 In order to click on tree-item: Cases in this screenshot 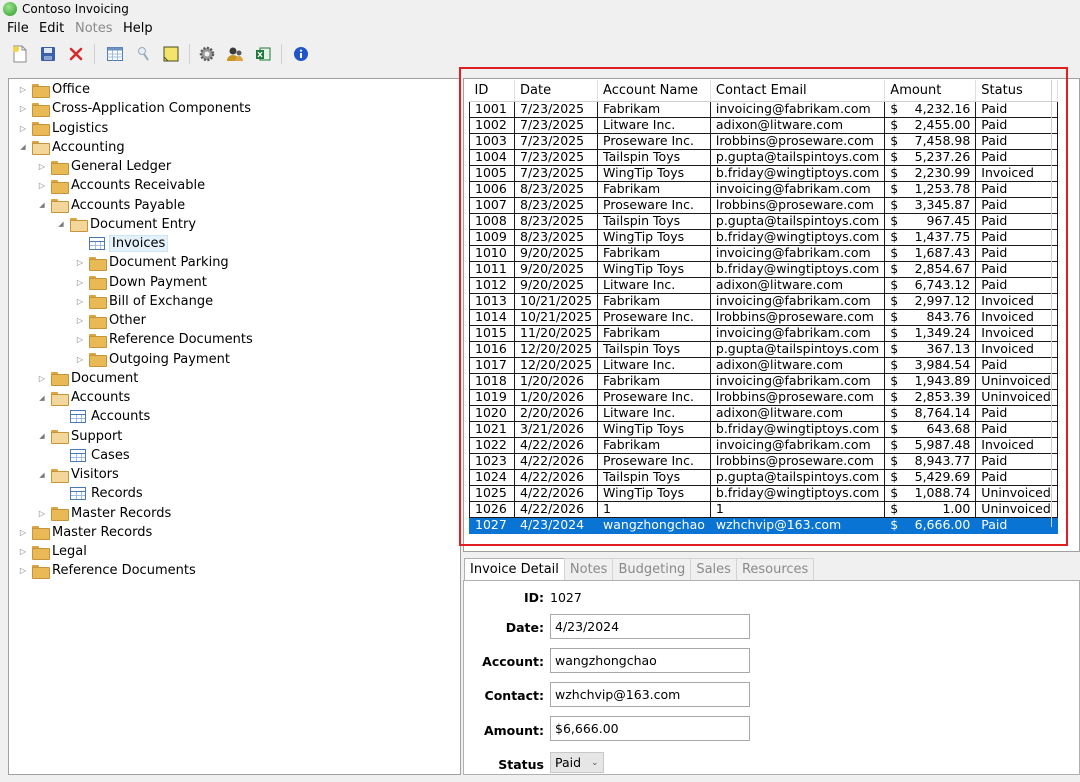, I will do `click(92, 455)`.